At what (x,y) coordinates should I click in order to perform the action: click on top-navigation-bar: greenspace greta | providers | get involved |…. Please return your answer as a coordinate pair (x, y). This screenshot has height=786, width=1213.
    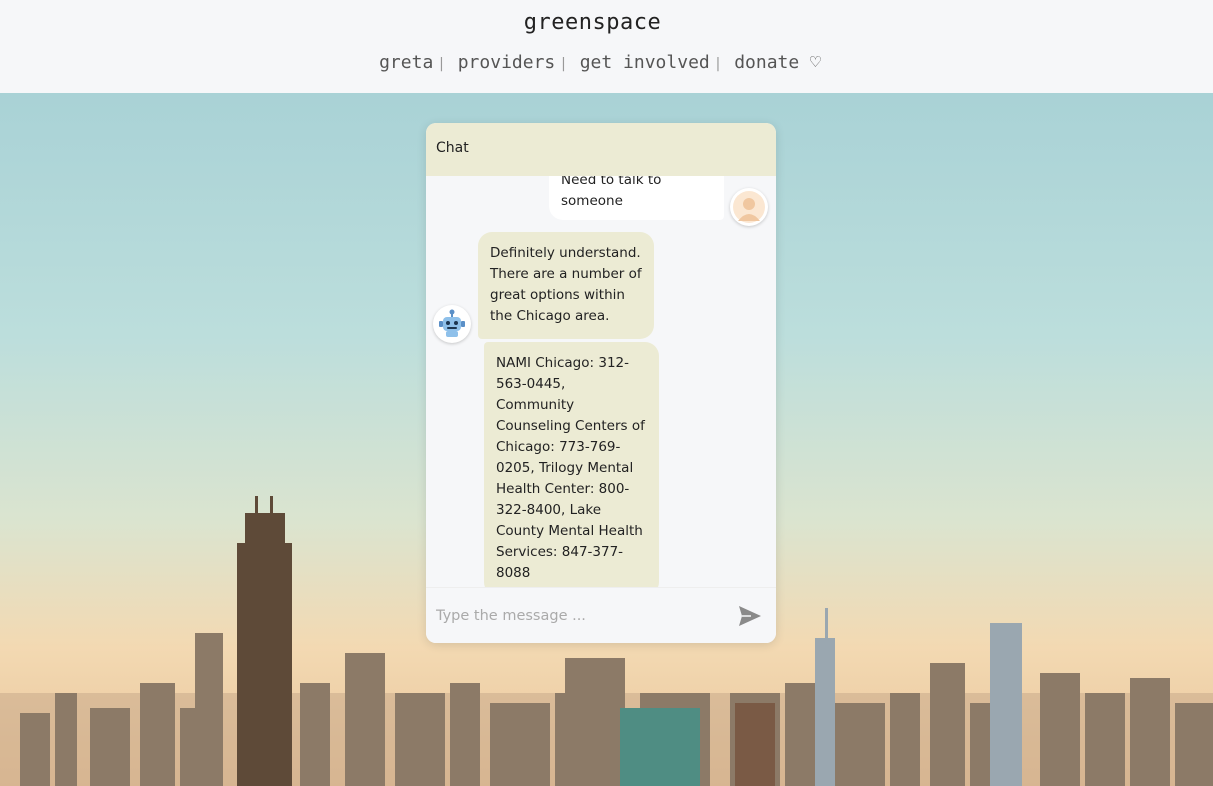
    Looking at the image, I should click on (606, 46).